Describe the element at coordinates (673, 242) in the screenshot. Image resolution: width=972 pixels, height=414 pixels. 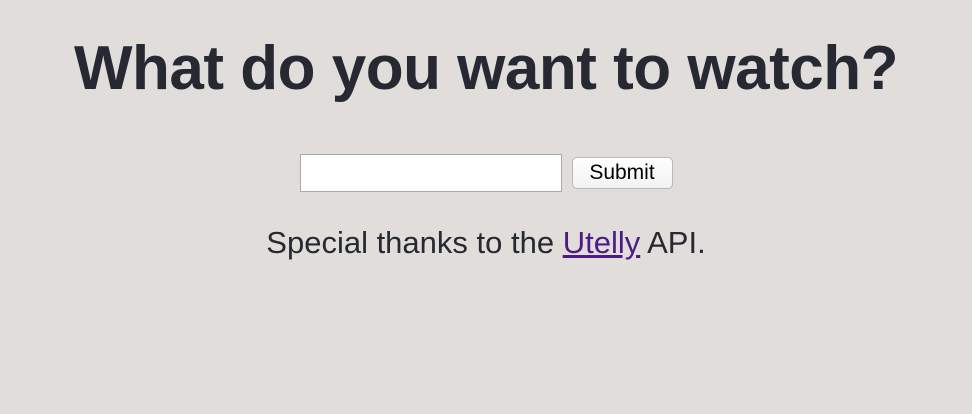
I see `credits-suffix: API.` at that location.